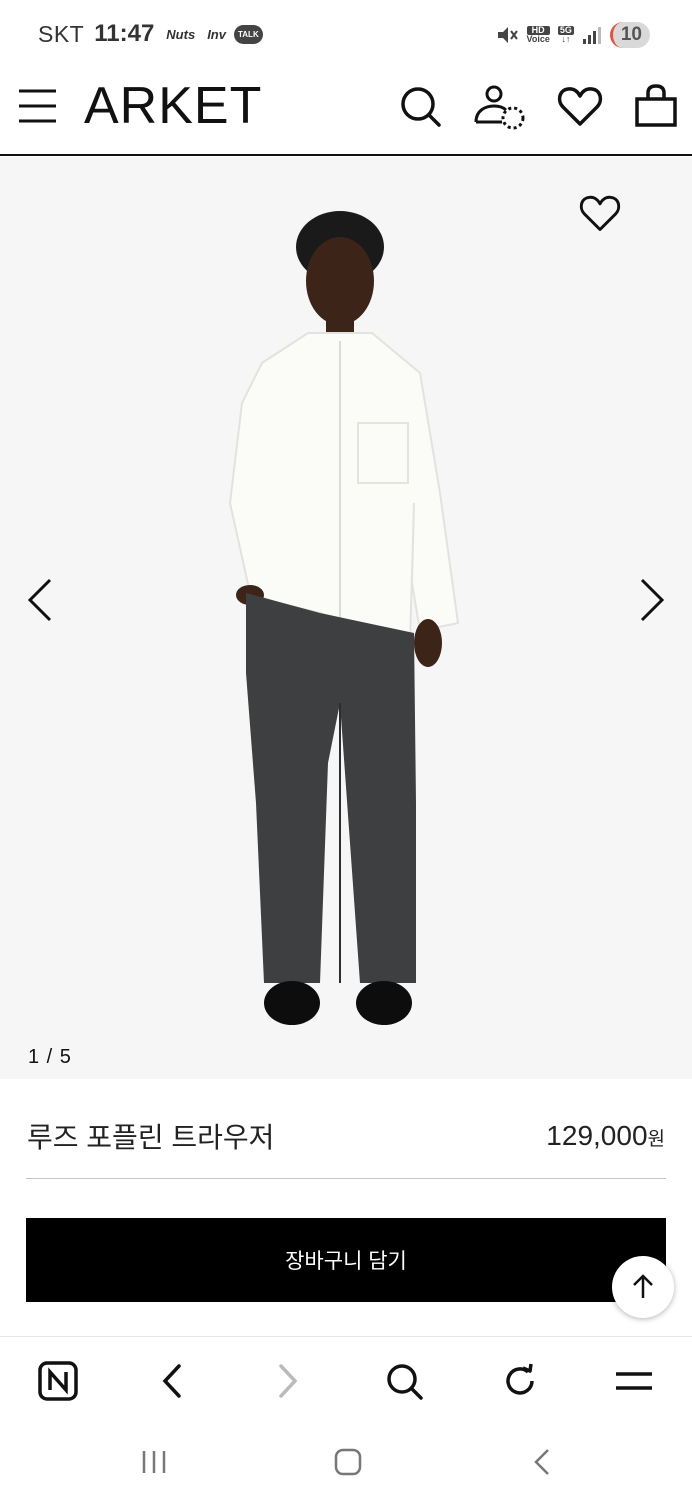  I want to click on forward-icon, so click(288, 1381).